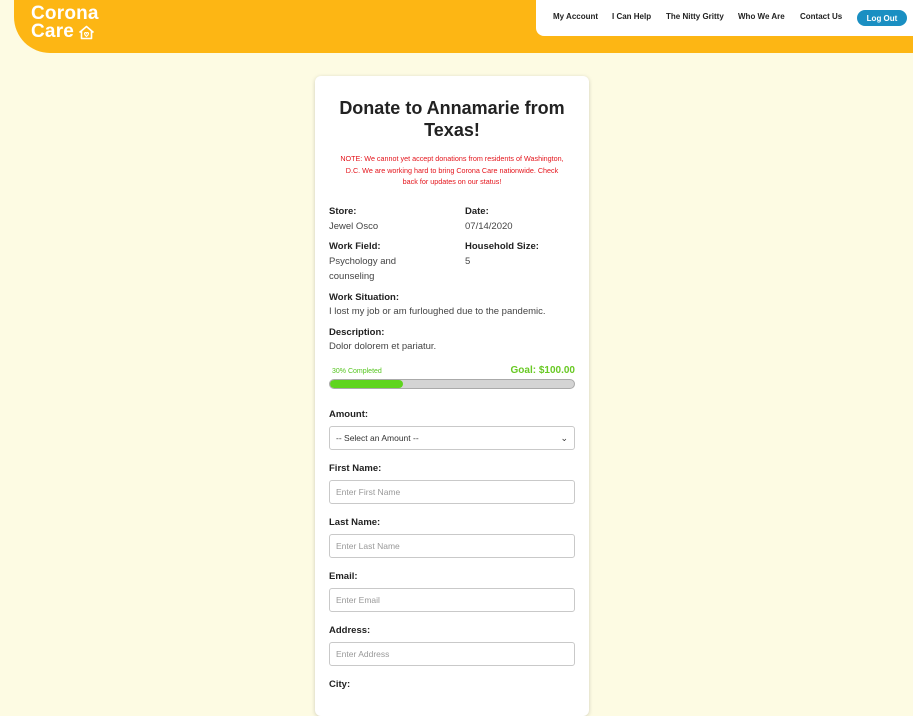 Image resolution: width=913 pixels, height=716 pixels. I want to click on nav-my-account: My Account, so click(575, 16).